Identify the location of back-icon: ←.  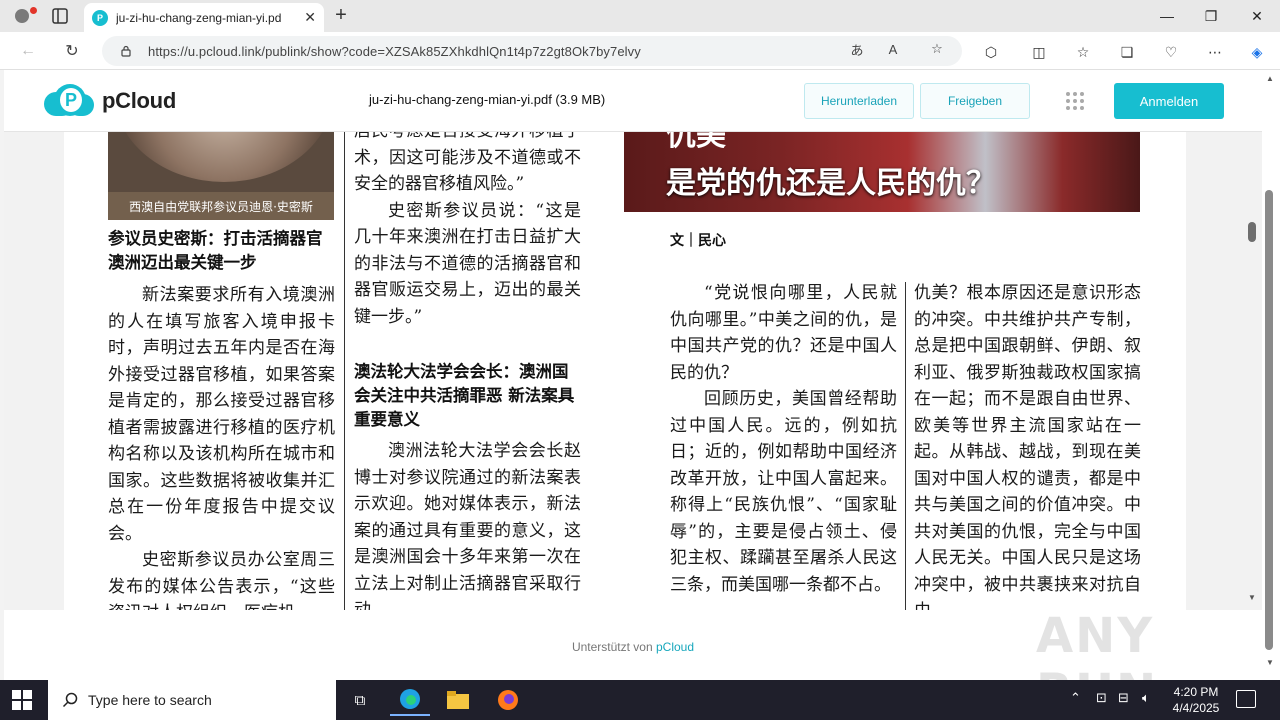
(28, 51).